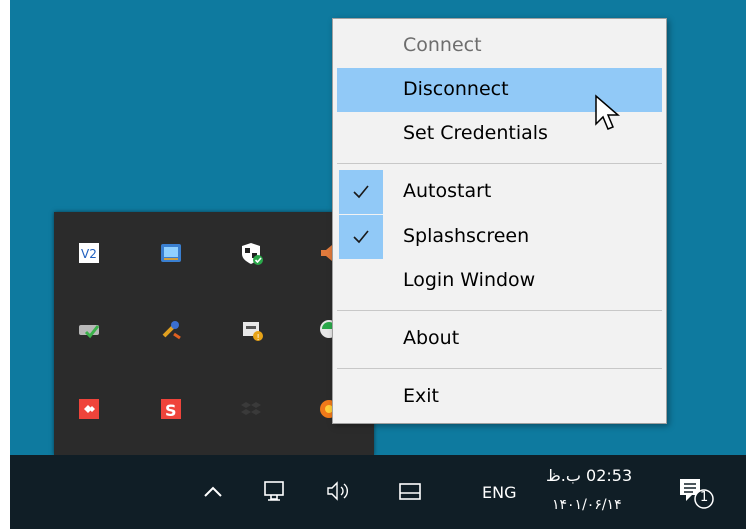  What do you see at coordinates (499, 46) in the screenshot?
I see `menu-item-connect: Connect` at bounding box center [499, 46].